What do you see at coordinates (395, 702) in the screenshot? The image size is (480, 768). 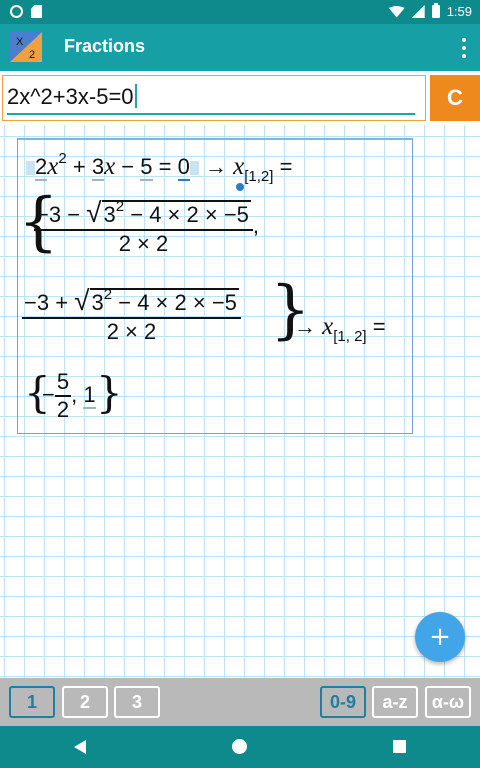 I see `tab-latin-letters: a-z` at bounding box center [395, 702].